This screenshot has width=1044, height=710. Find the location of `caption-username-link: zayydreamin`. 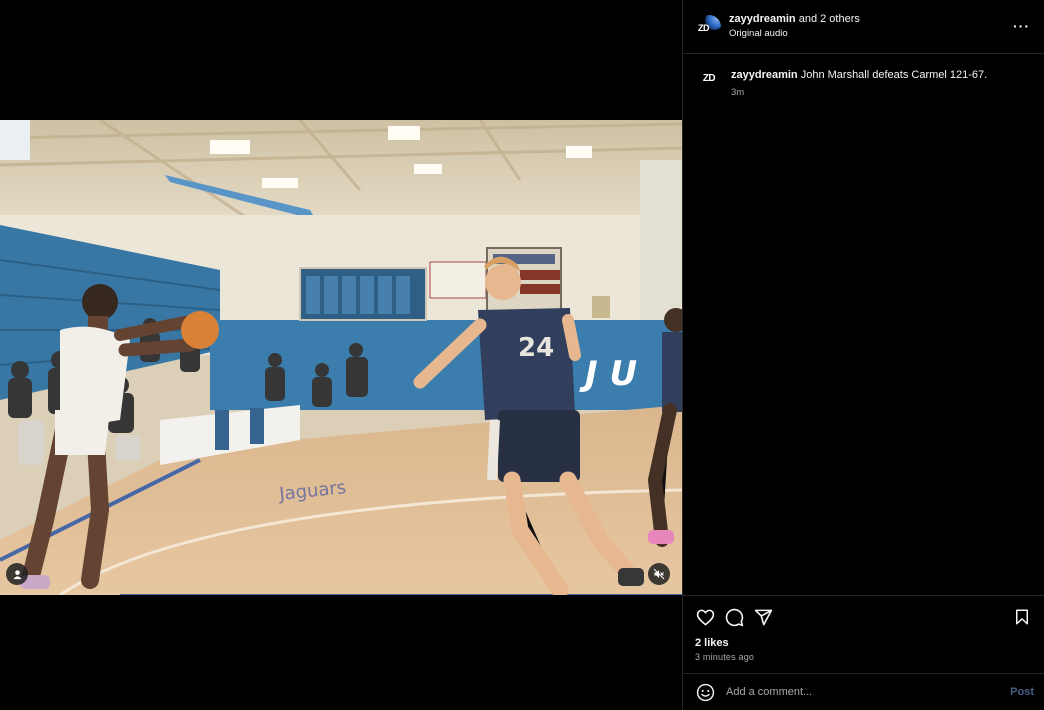

caption-username-link: zayydreamin is located at coordinates (764, 75).